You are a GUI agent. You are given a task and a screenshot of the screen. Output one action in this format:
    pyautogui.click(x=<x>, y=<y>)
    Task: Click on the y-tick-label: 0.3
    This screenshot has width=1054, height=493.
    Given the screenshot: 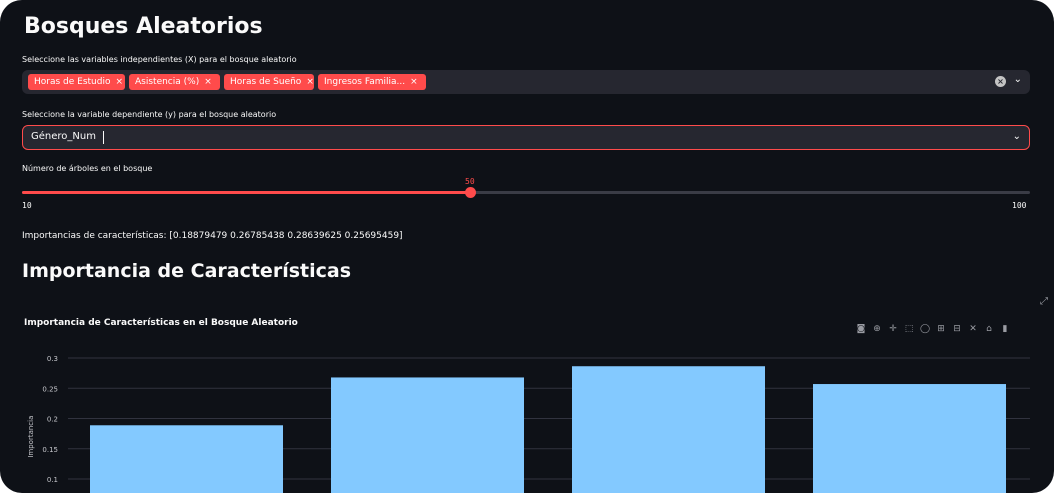 What is the action you would take?
    pyautogui.click(x=52, y=359)
    